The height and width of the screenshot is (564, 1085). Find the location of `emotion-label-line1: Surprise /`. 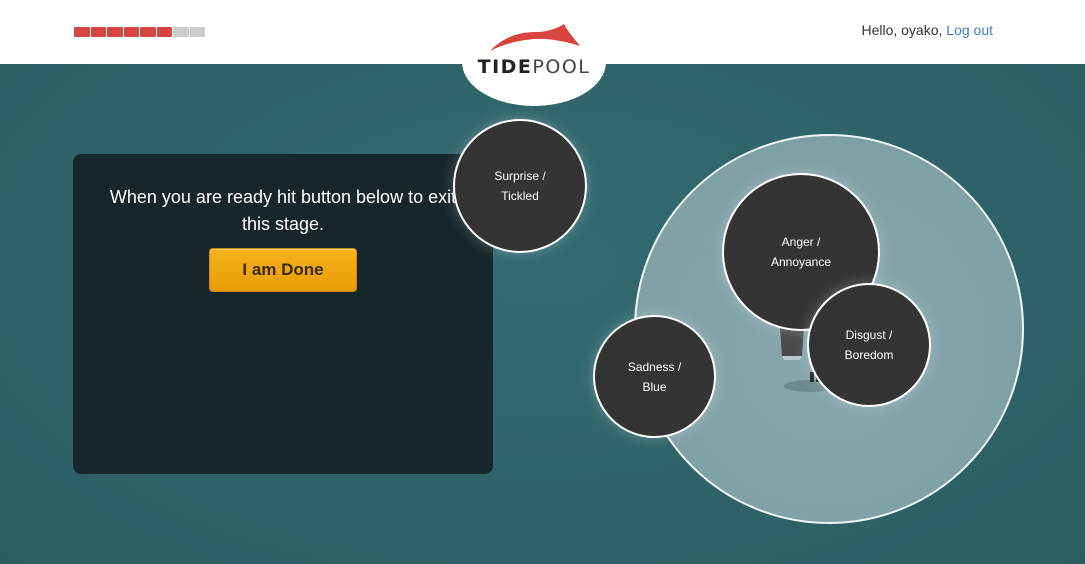

emotion-label-line1: Surprise / is located at coordinates (520, 176).